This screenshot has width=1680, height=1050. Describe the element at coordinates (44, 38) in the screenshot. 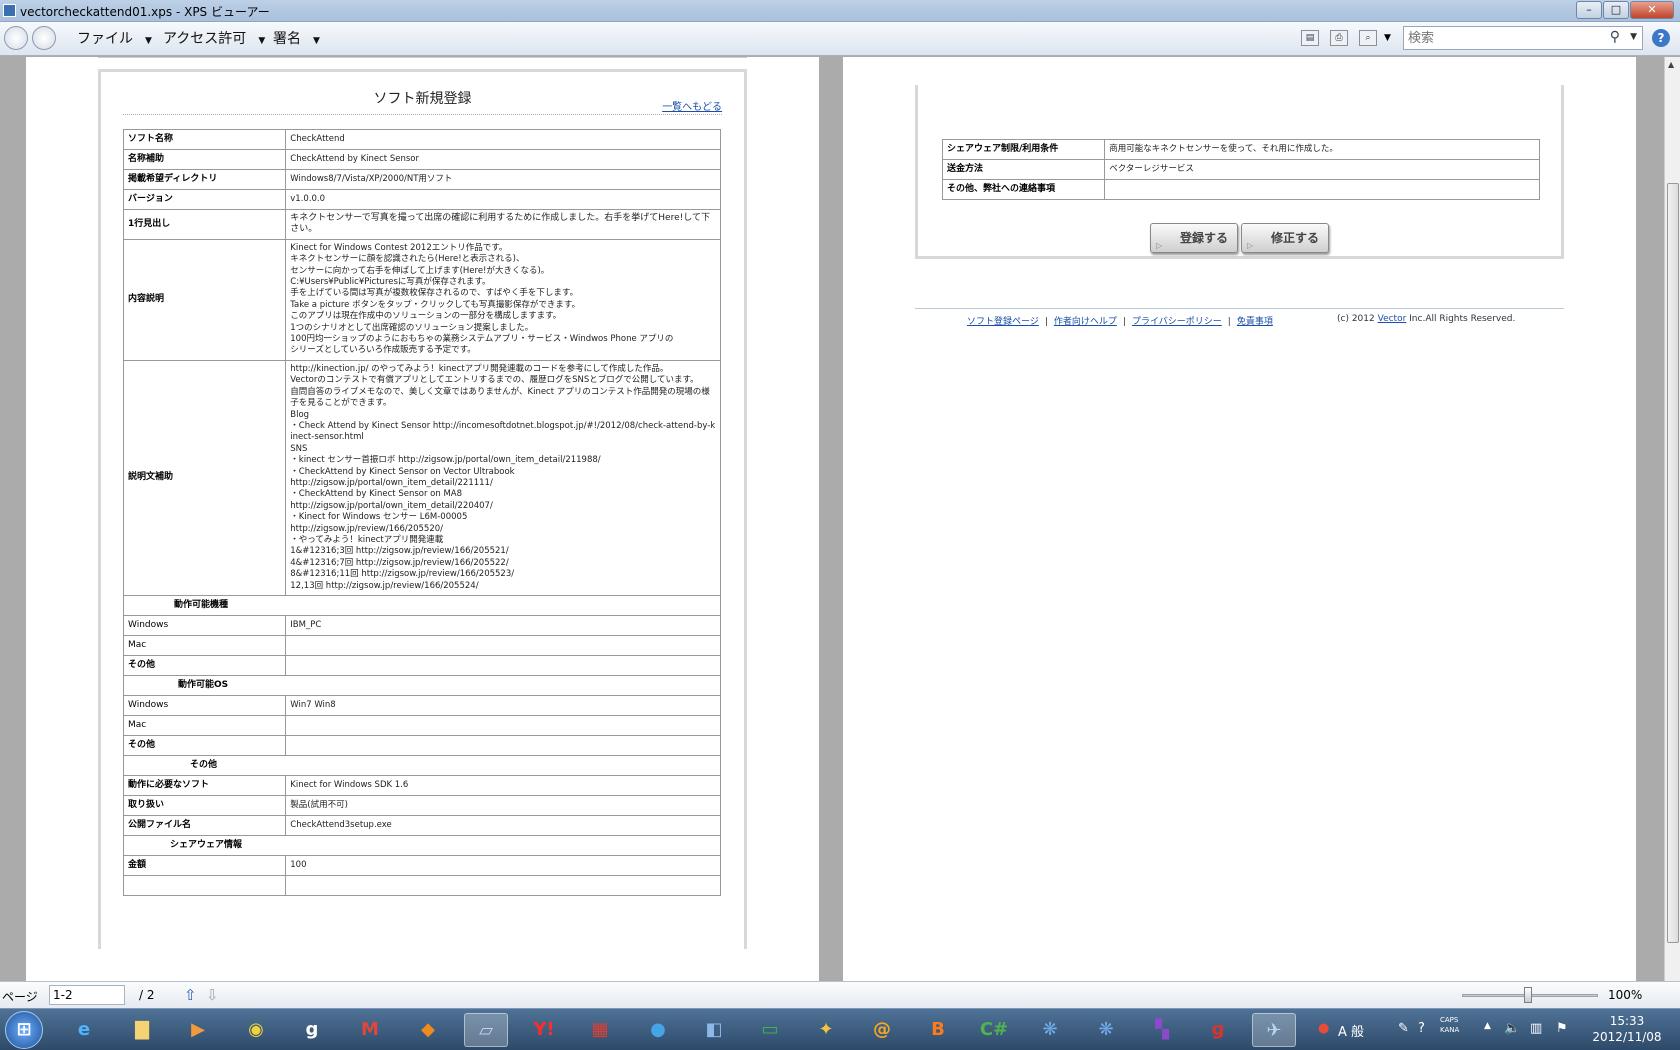

I see `forward-button` at that location.